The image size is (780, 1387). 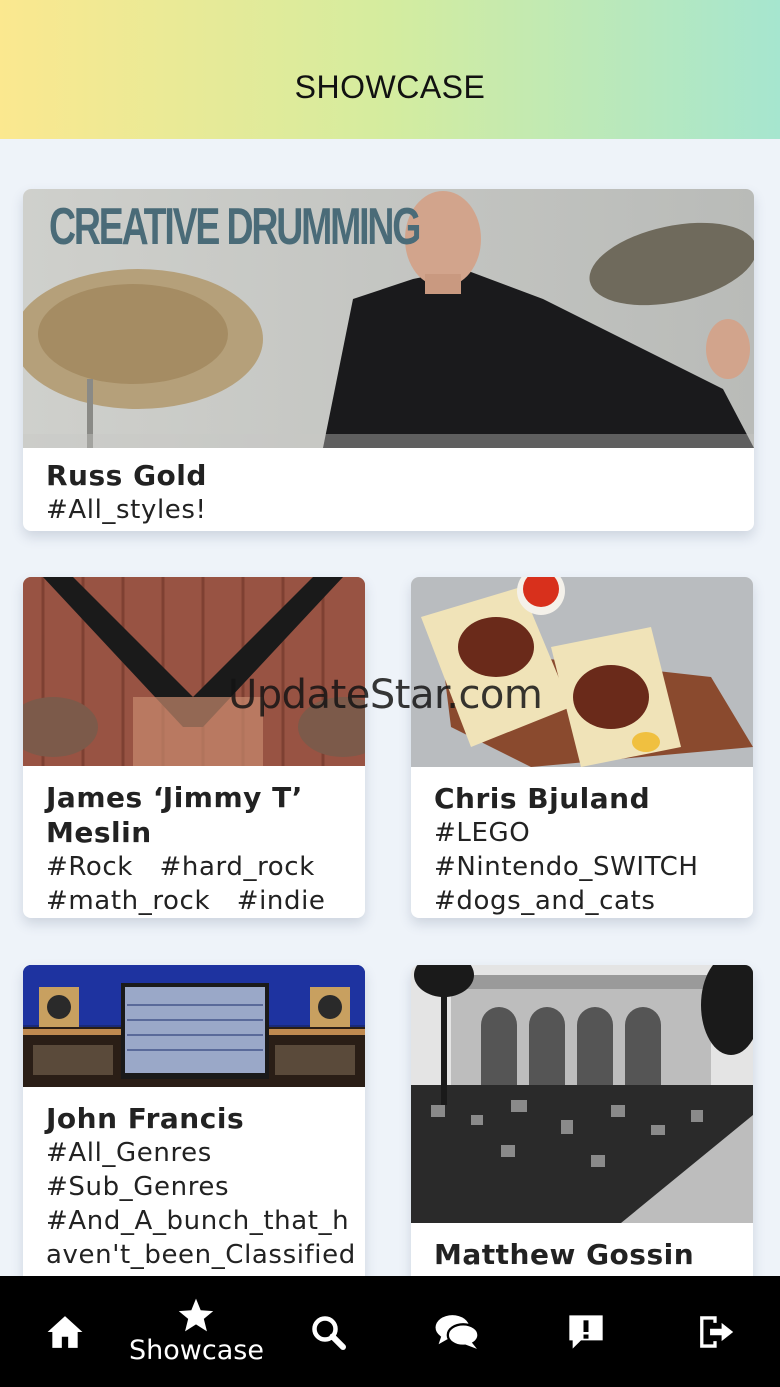 What do you see at coordinates (186, 884) in the screenshot?
I see `card-tags: #Rock #hard_rock #math_rock #indie` at bounding box center [186, 884].